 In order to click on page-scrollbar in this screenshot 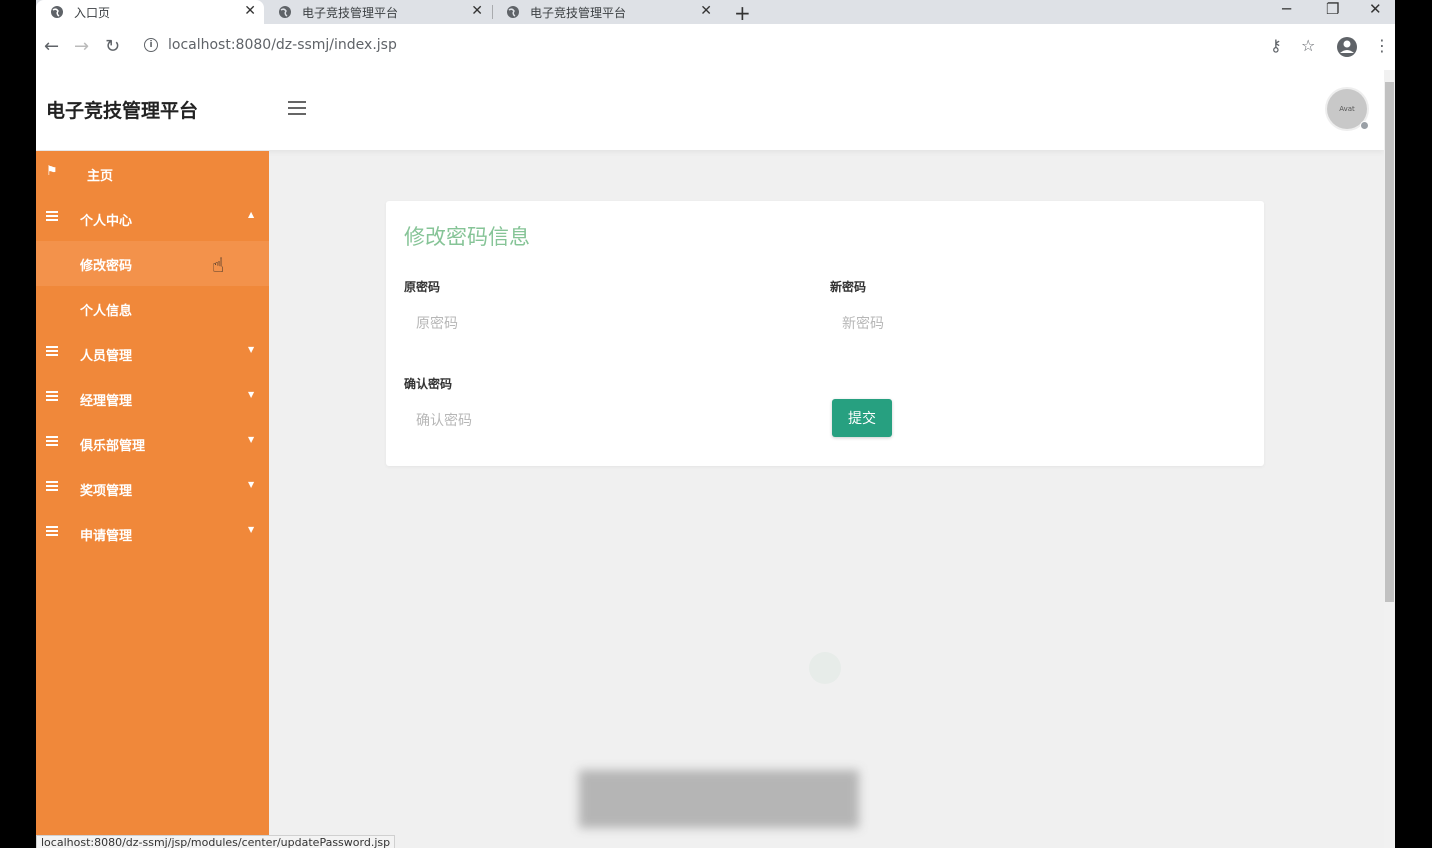, I will do `click(1389, 459)`.